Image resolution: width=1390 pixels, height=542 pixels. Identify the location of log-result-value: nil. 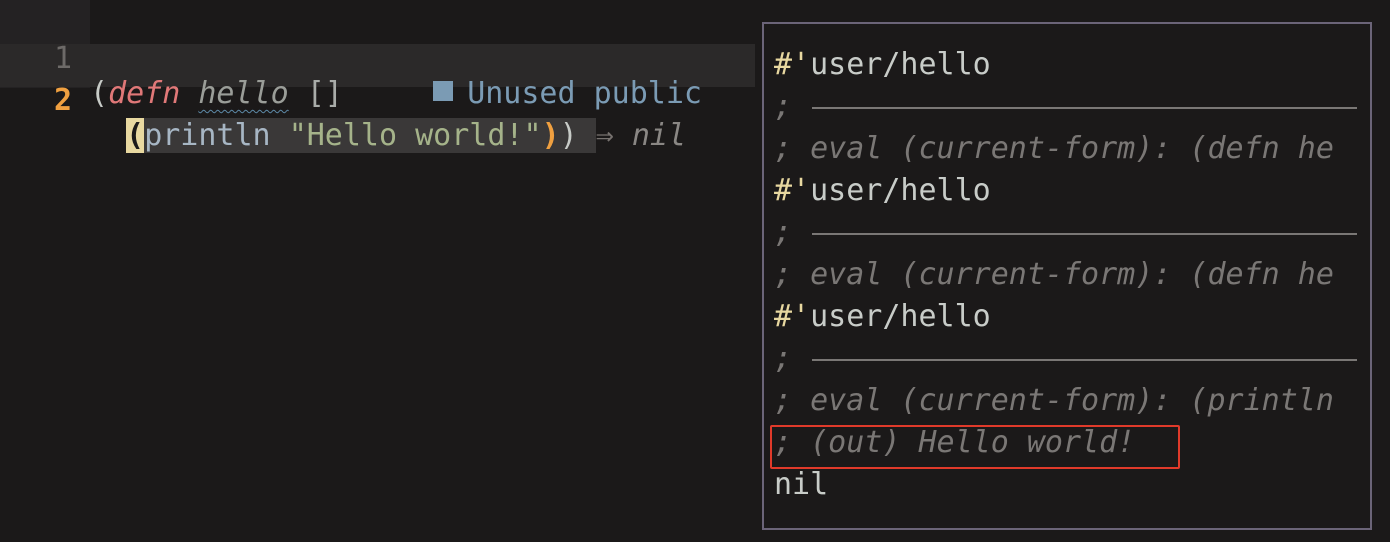
(801, 484).